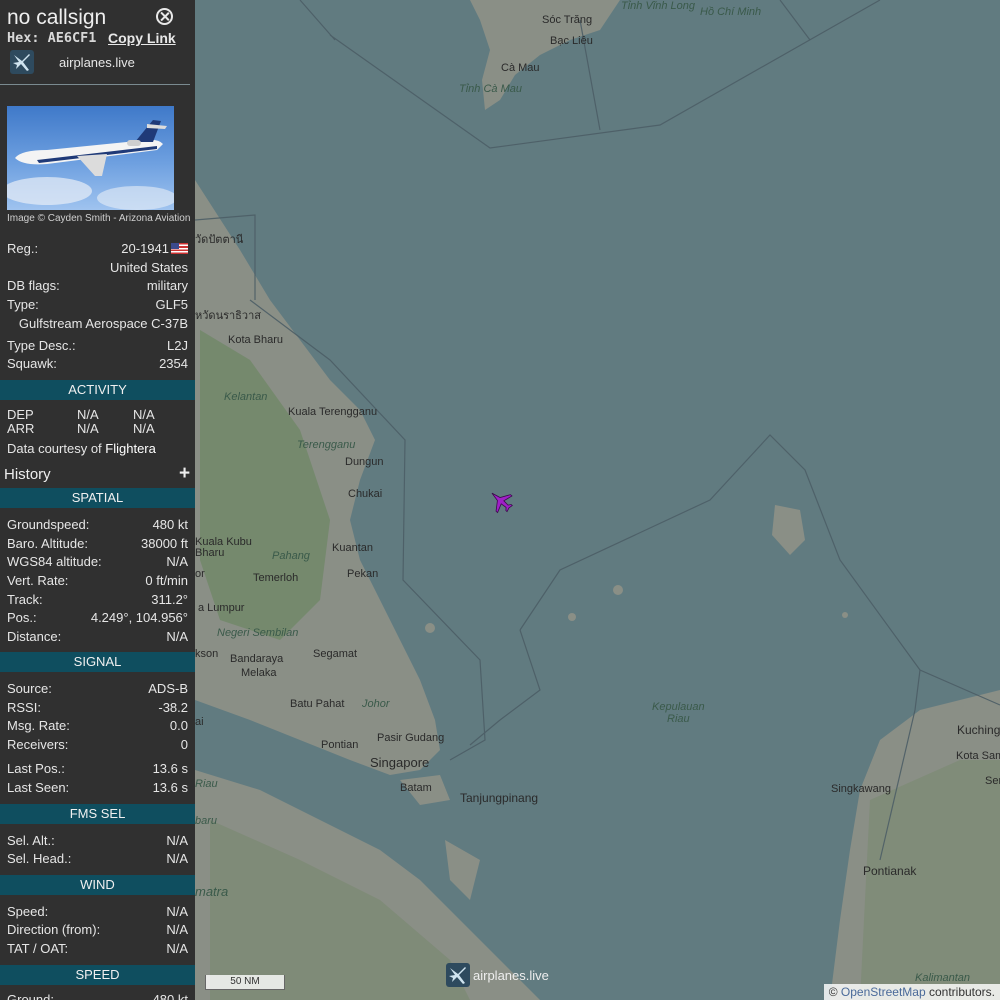  Describe the element at coordinates (88, 428) in the screenshot. I see `arr-value-a: N/A` at that location.